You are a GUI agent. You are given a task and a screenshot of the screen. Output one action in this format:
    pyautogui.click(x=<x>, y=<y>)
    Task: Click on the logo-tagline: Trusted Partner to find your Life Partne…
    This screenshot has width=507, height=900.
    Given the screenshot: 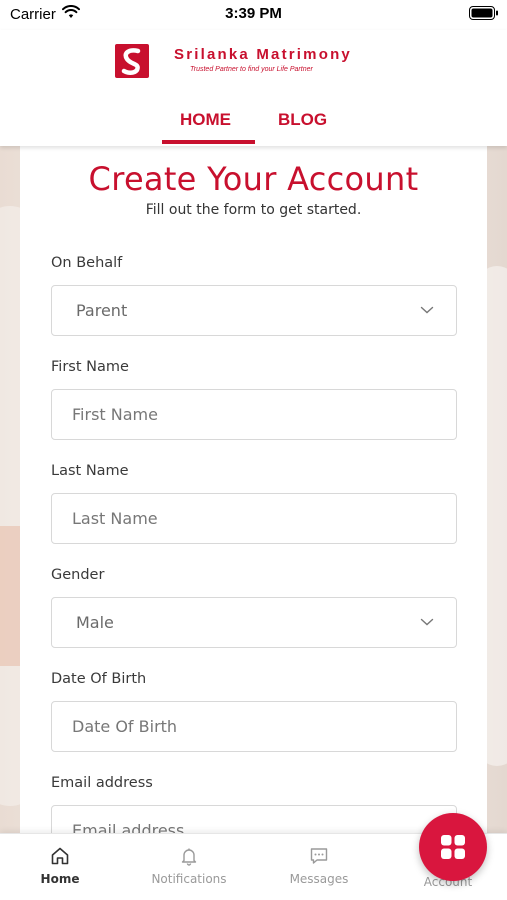 What is the action you would take?
    pyautogui.click(x=251, y=69)
    